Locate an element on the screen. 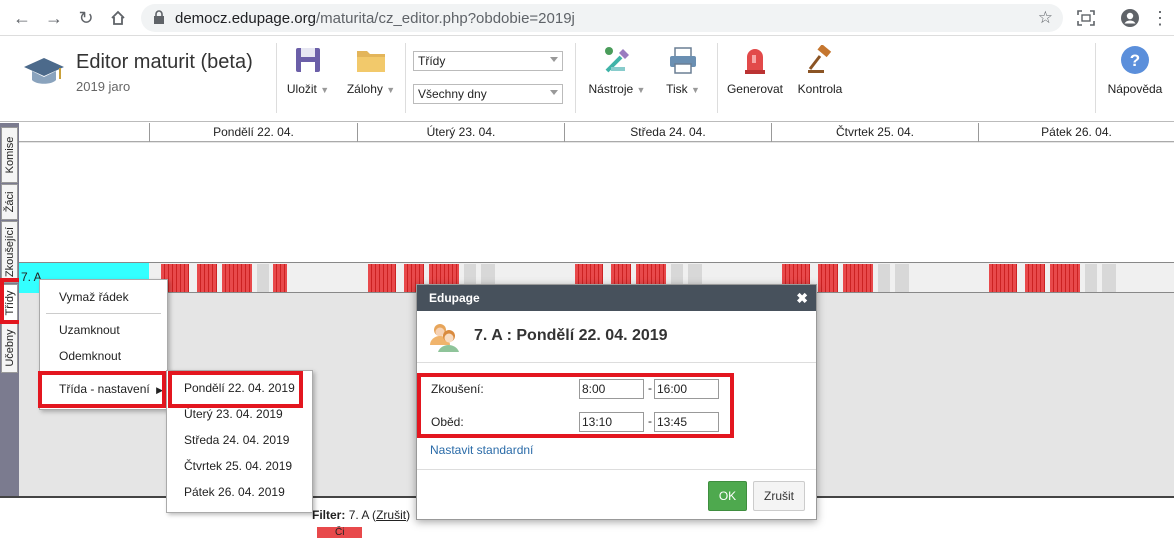 This screenshot has height=538, width=1174. app-subtitle: 2019 jaro is located at coordinates (103, 86).